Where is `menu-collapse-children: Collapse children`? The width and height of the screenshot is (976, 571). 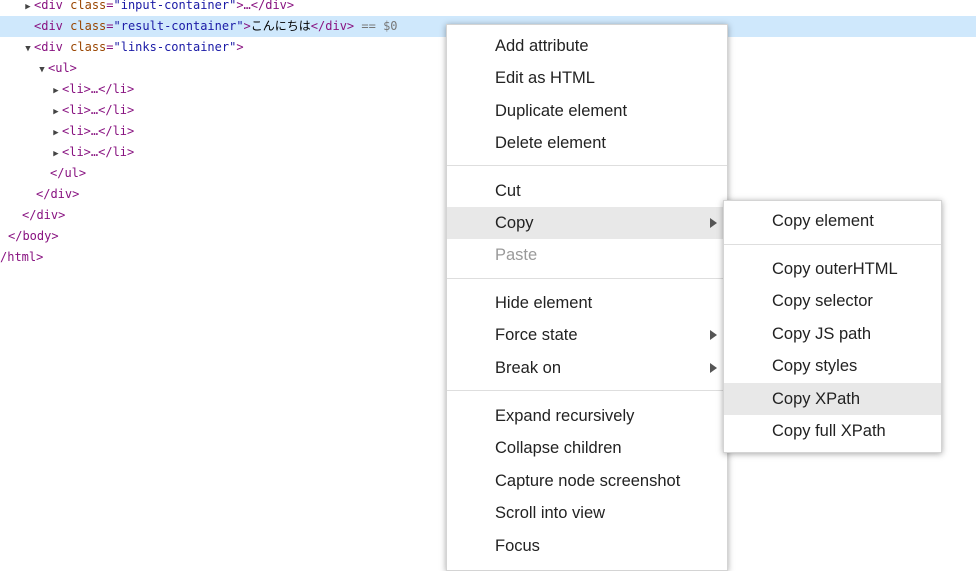 menu-collapse-children: Collapse children is located at coordinates (587, 448).